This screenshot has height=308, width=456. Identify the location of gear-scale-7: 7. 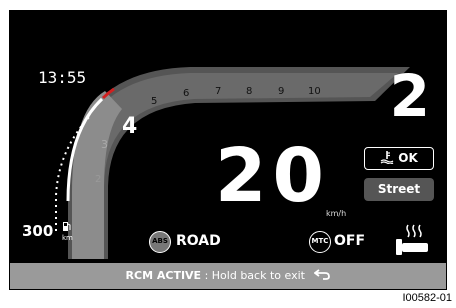
(218, 91).